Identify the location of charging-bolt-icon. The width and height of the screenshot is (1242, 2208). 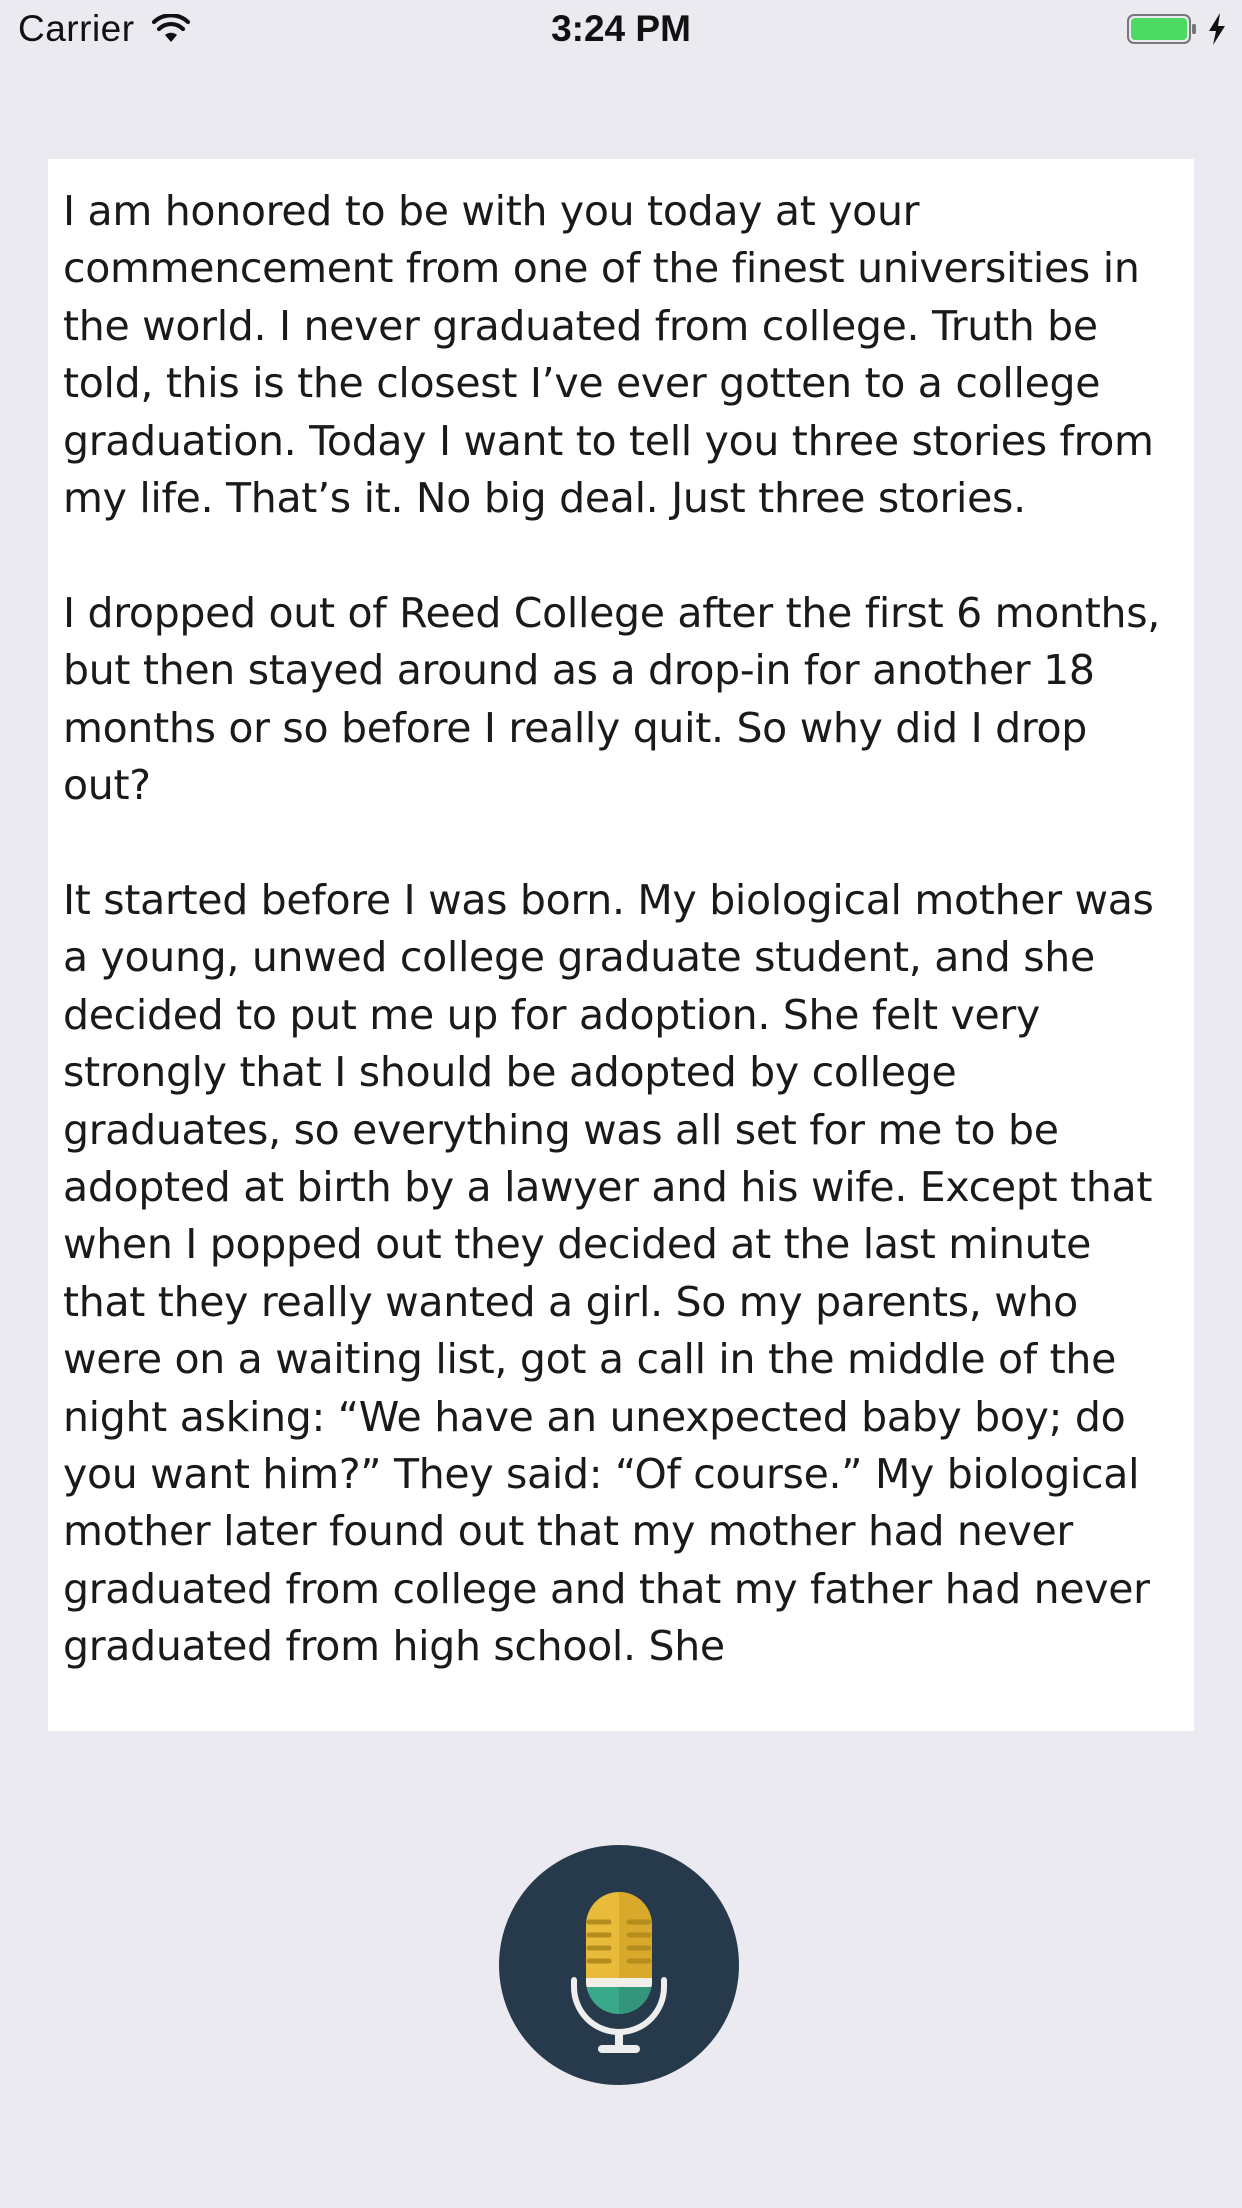
(1217, 29).